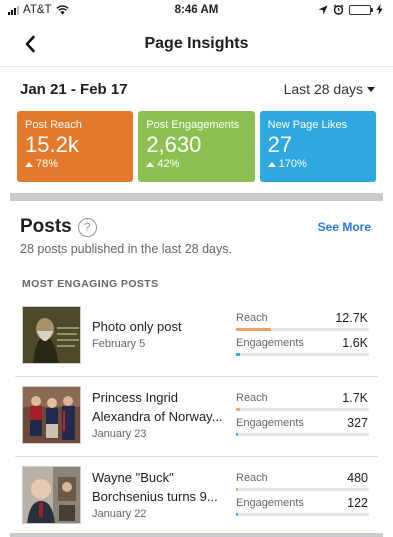 The image size is (393, 537). What do you see at coordinates (338, 9) in the screenshot?
I see `alarm-clock-icon` at bounding box center [338, 9].